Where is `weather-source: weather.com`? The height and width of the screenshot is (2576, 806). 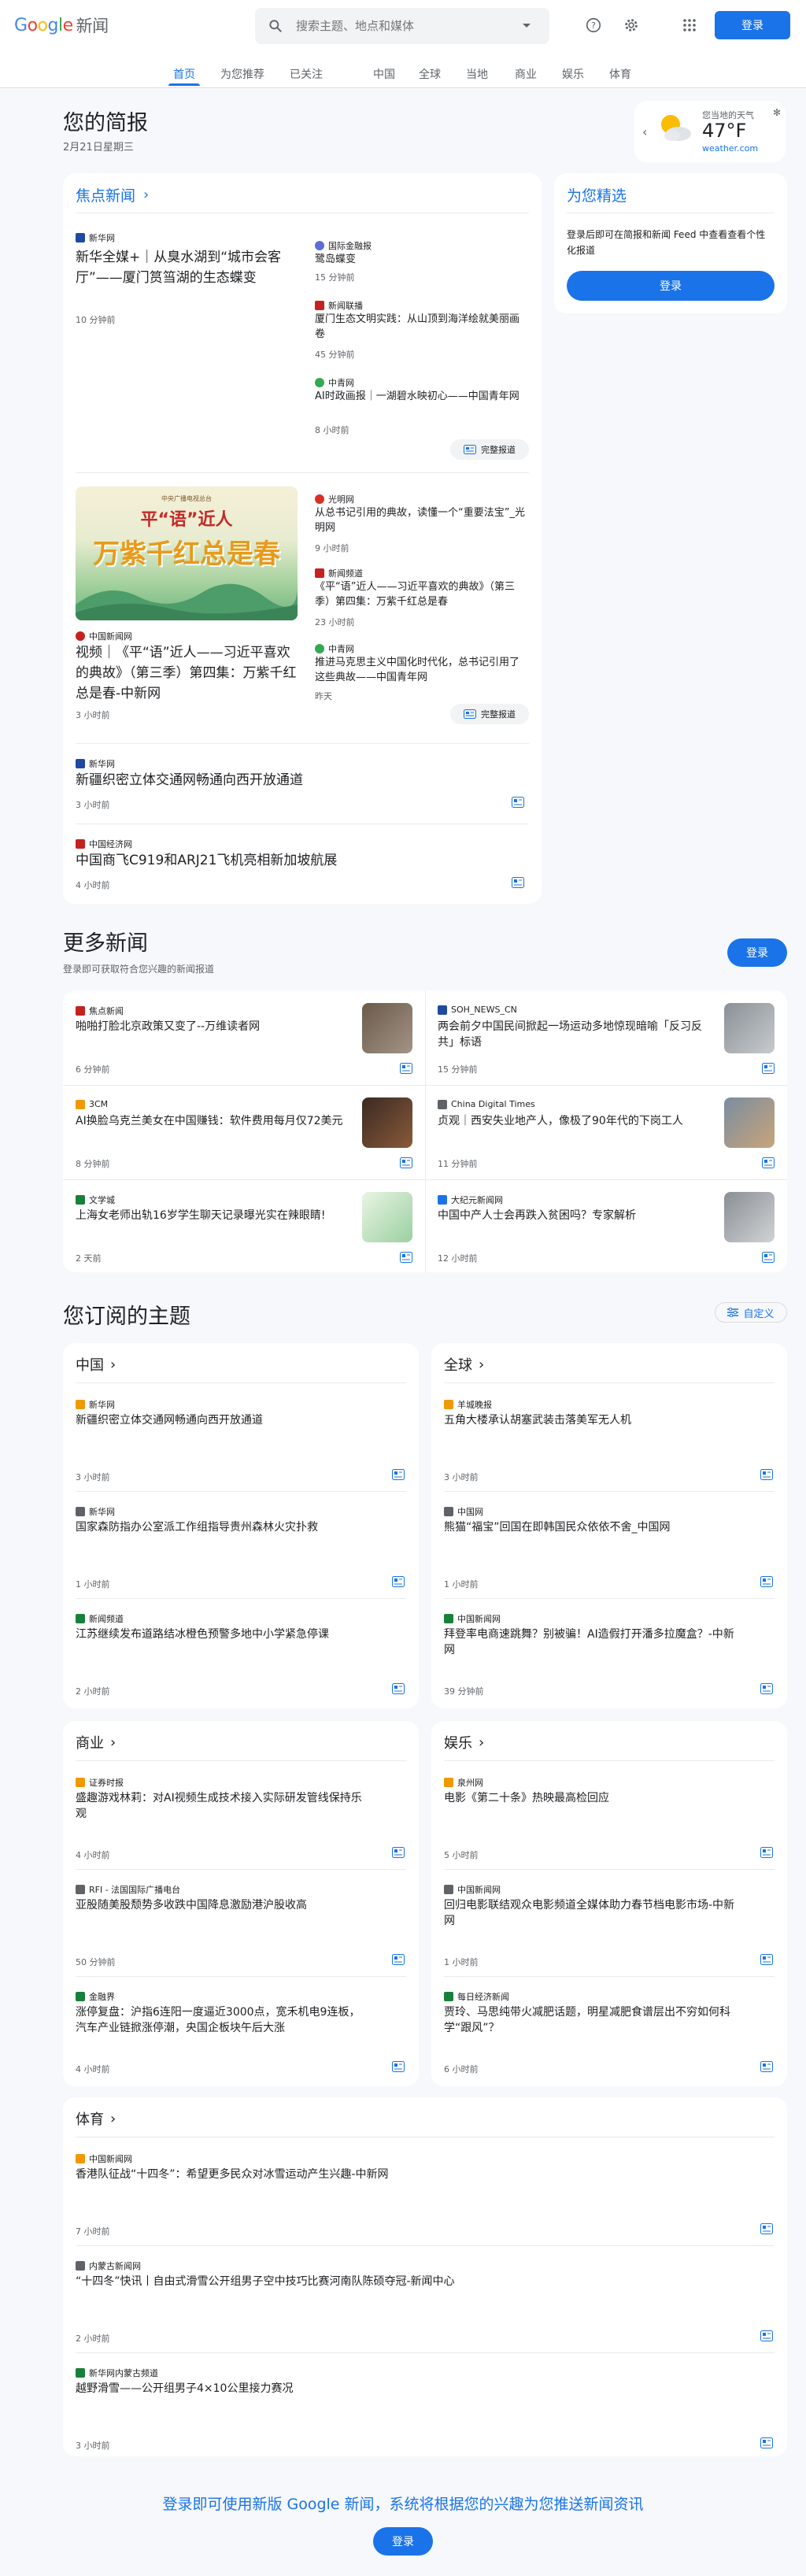 weather-source: weather.com is located at coordinates (730, 148).